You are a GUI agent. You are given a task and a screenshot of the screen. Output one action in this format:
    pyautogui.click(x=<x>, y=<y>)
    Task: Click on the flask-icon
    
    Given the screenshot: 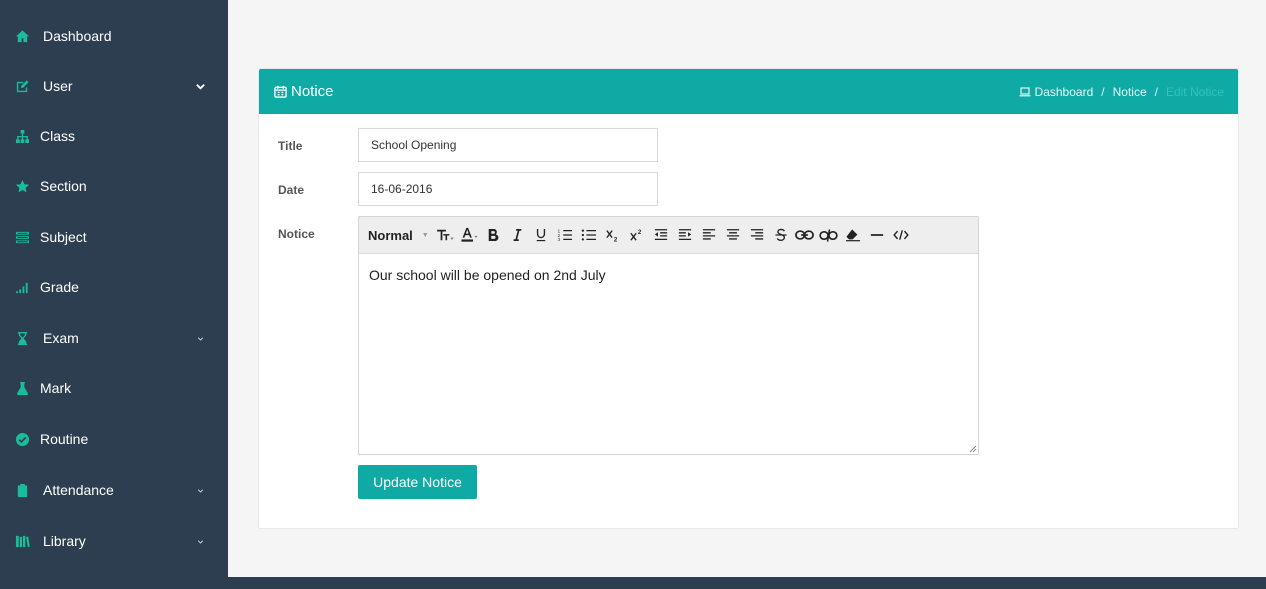 What is the action you would take?
    pyautogui.click(x=22, y=388)
    